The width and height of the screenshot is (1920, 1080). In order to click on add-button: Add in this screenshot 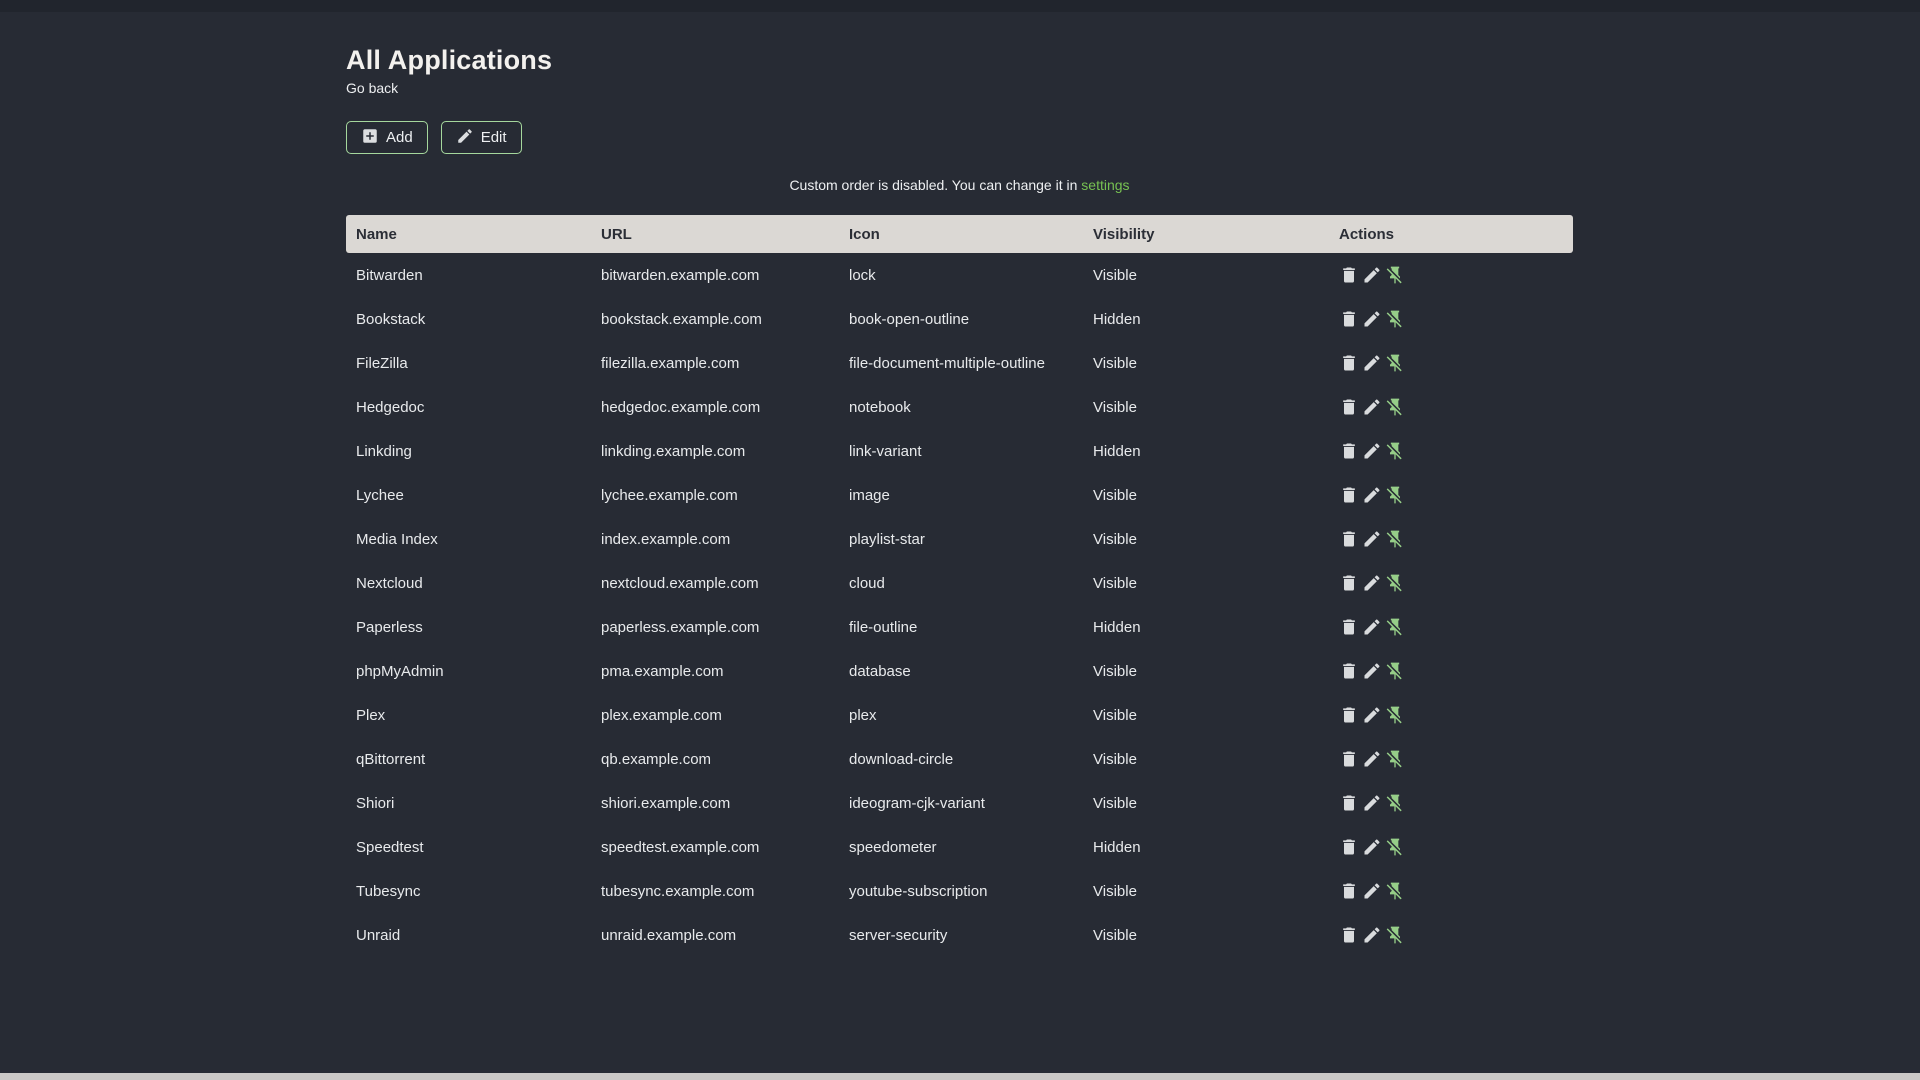, I will do `click(387, 137)`.